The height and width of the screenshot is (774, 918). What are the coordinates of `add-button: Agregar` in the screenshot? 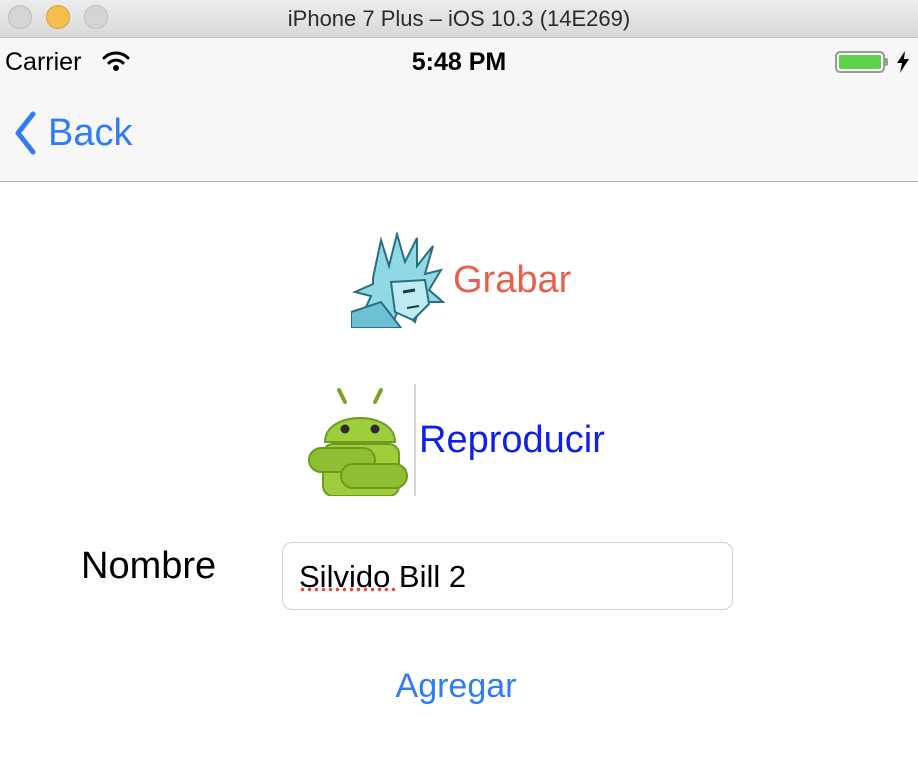 It's located at (456, 686).